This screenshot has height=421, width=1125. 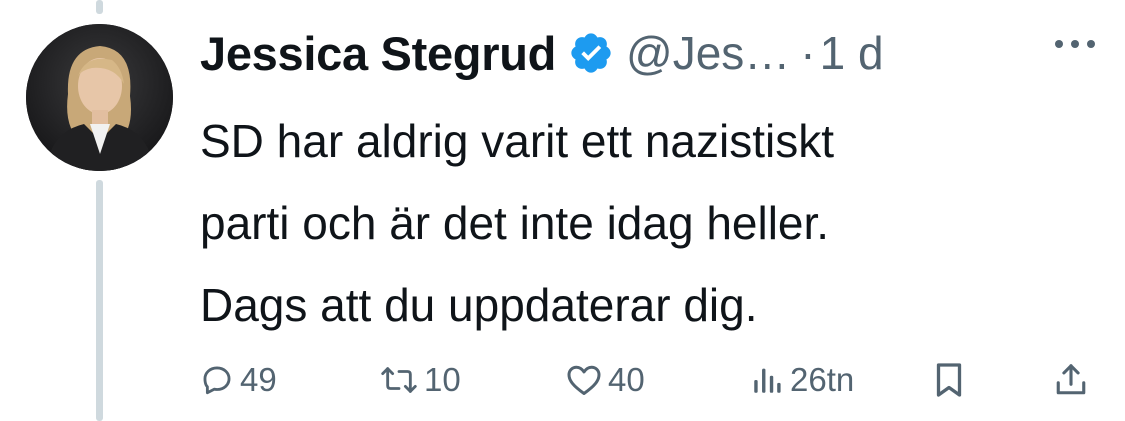 What do you see at coordinates (378, 53) in the screenshot?
I see `display-name: Jessica Stegrud` at bounding box center [378, 53].